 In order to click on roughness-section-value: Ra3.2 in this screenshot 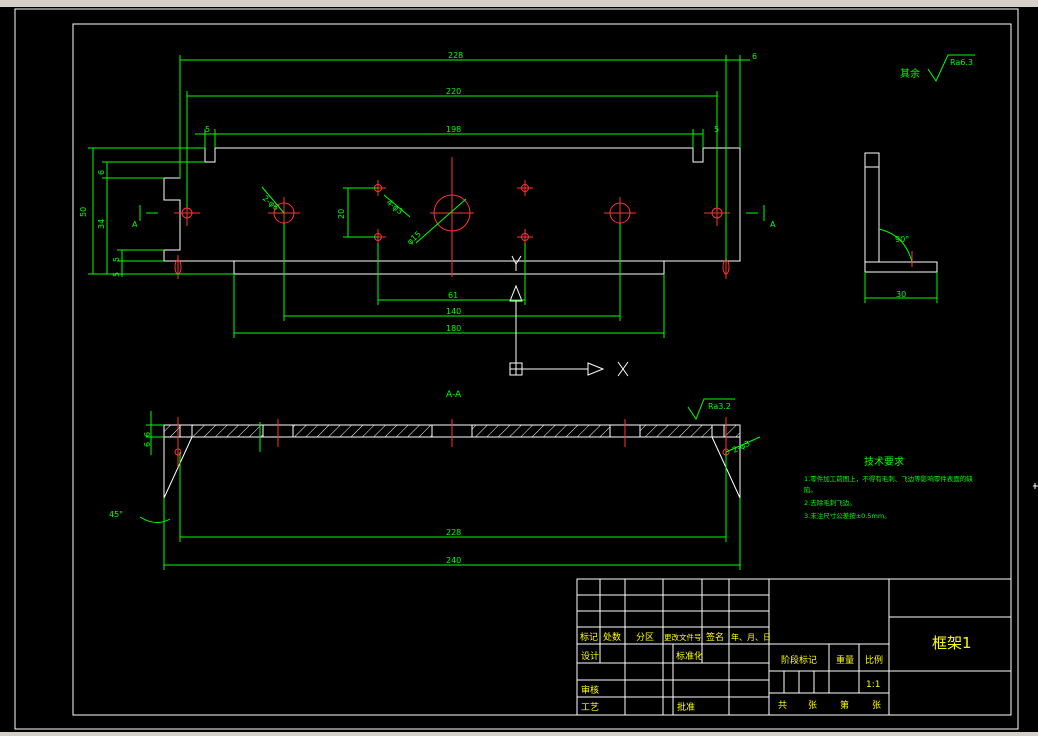, I will do `click(719, 406)`.